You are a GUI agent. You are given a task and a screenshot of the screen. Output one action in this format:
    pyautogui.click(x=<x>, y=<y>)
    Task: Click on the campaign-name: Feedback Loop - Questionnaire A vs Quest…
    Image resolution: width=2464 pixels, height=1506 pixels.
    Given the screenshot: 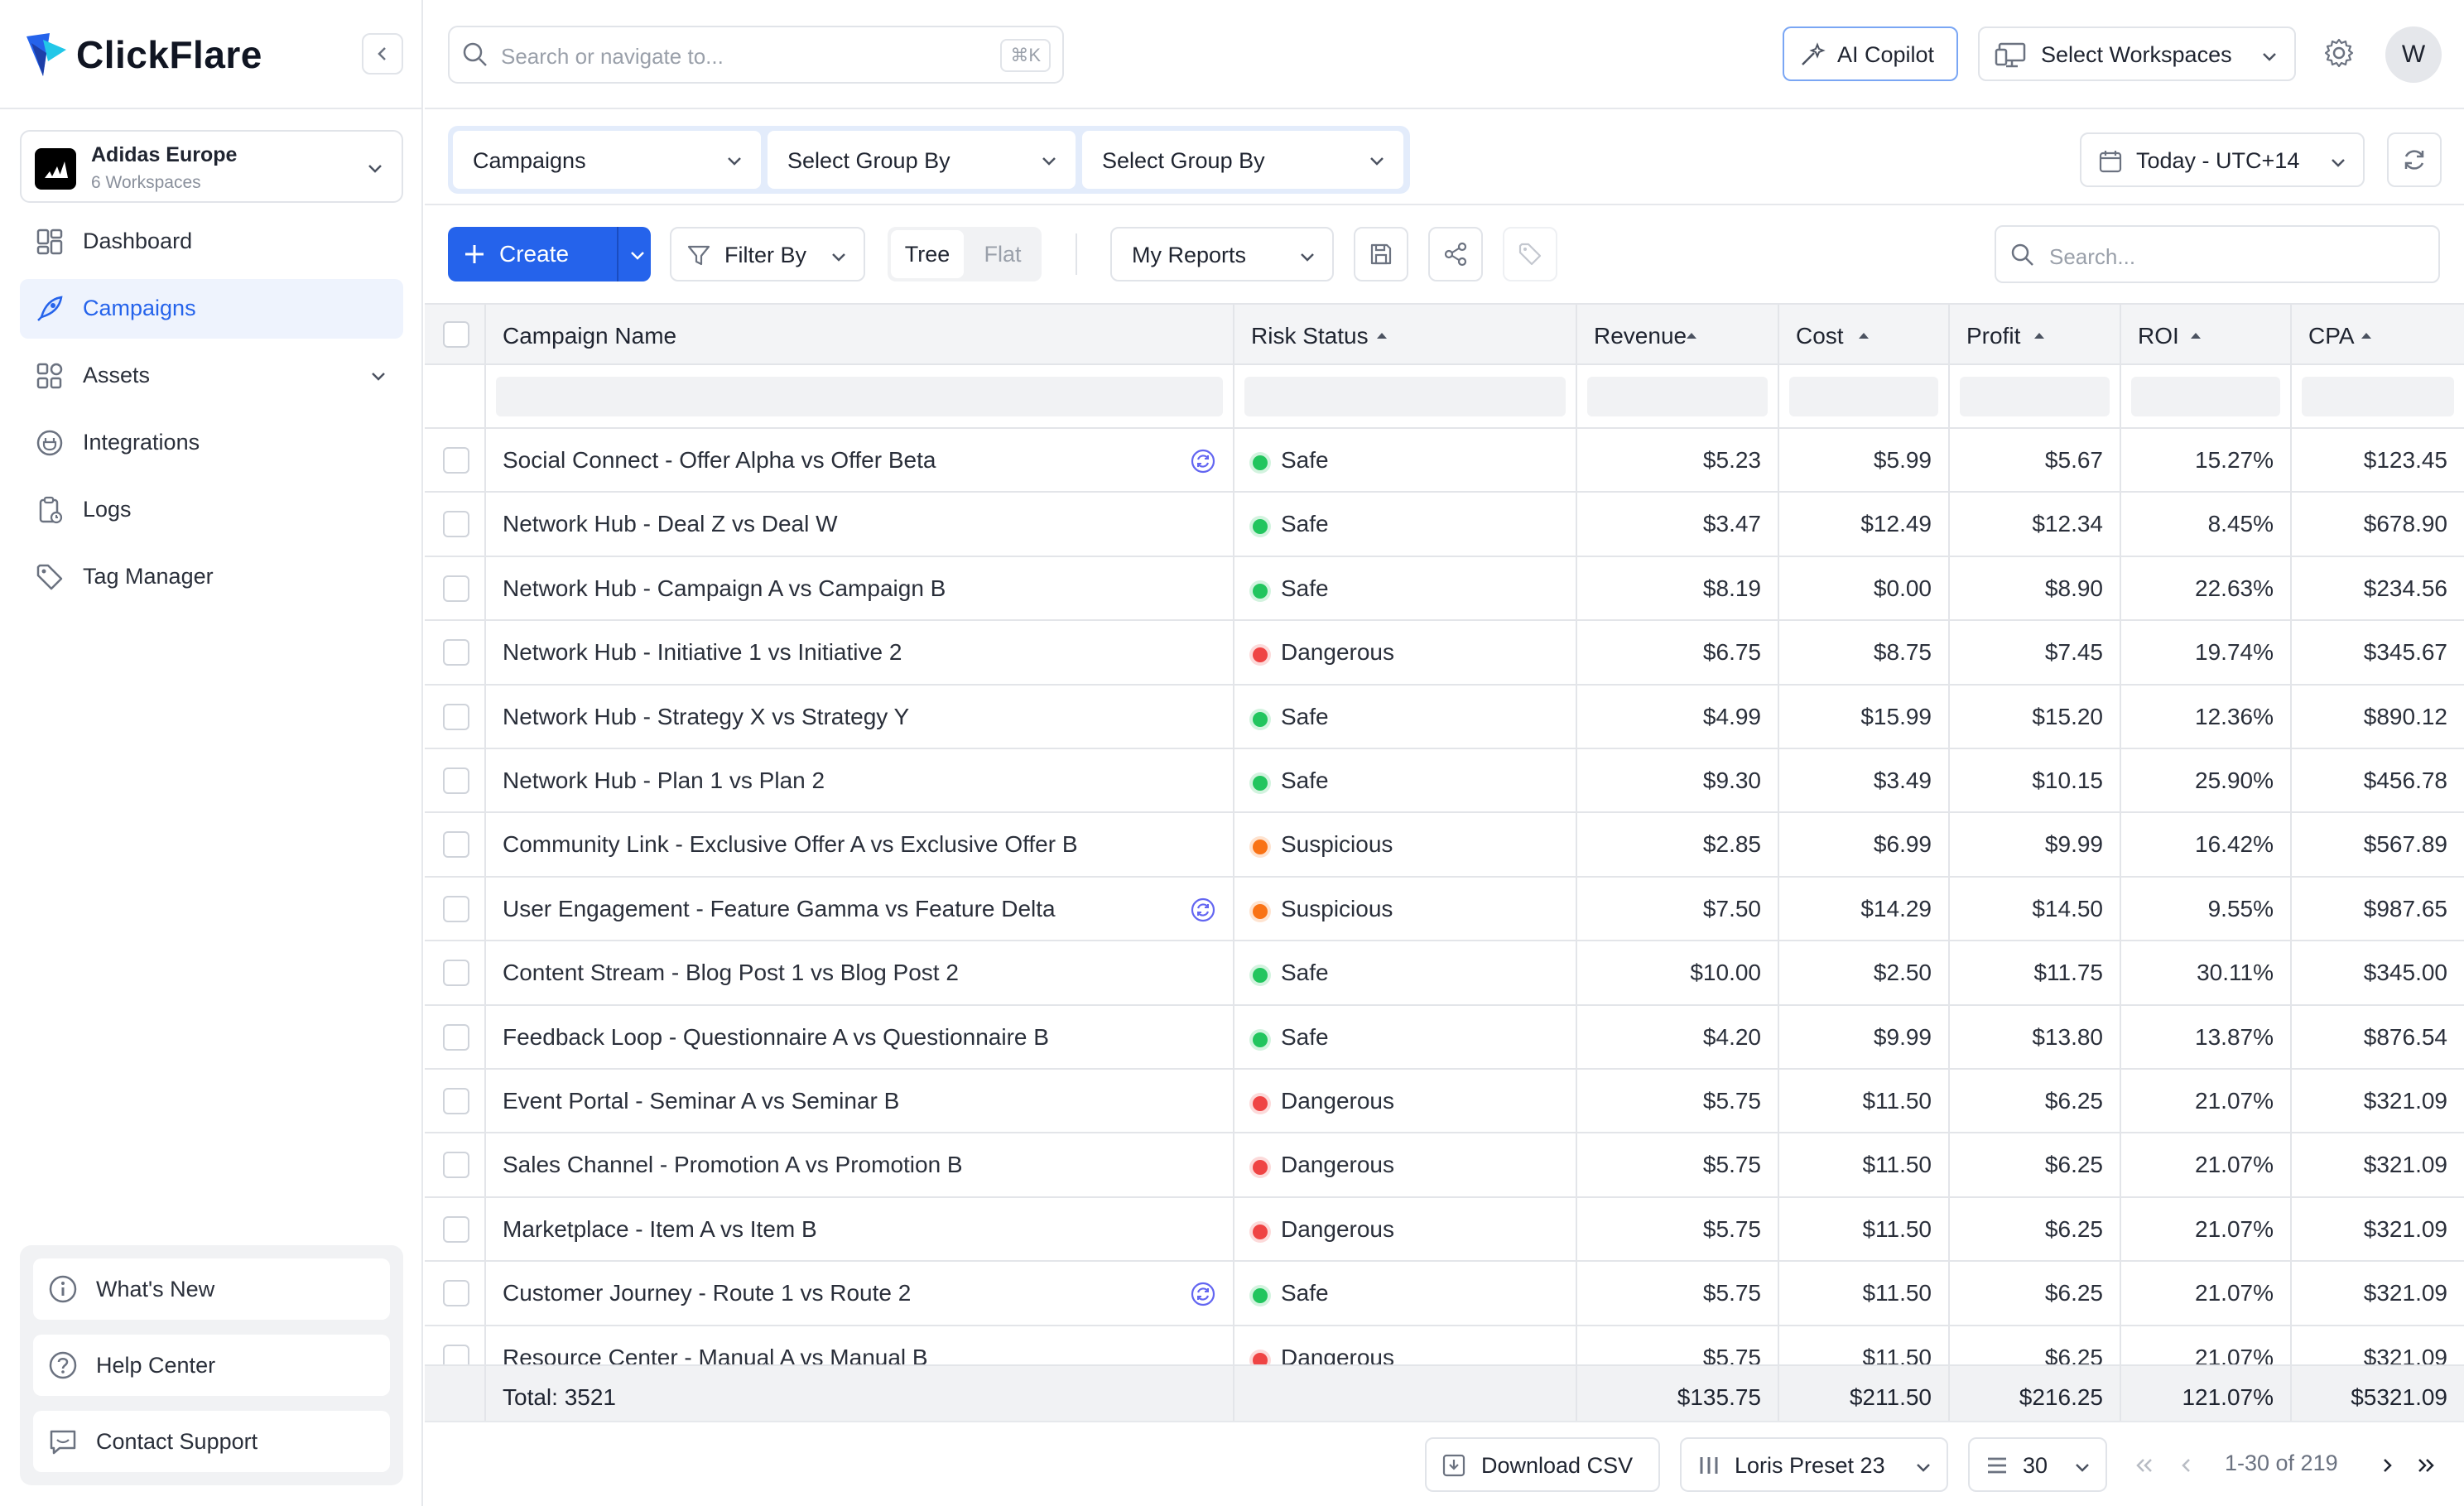 What is the action you would take?
    pyautogui.click(x=776, y=1037)
    